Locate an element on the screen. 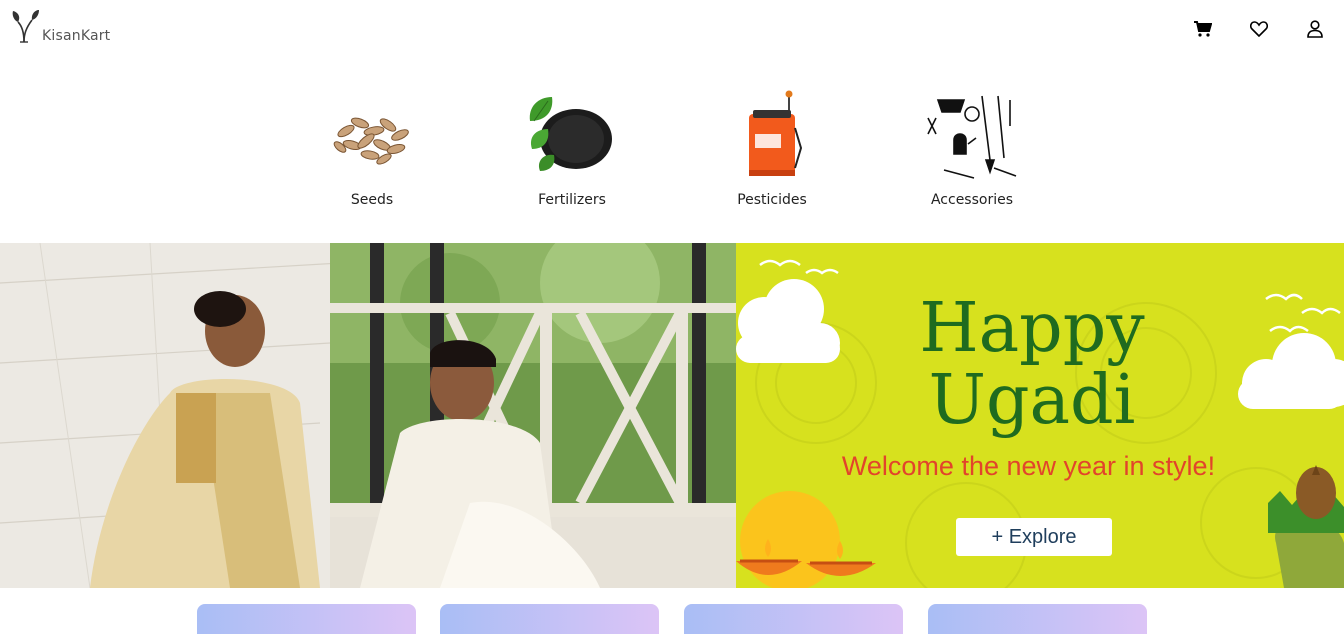 The image size is (1344, 634). header-actions is located at coordinates (1259, 29).